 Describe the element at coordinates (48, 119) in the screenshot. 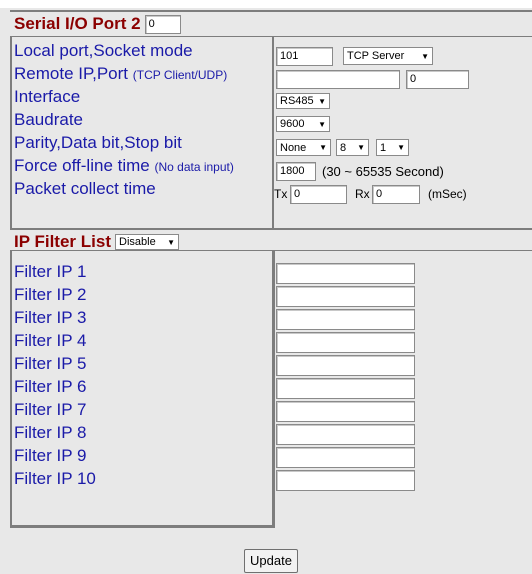

I see `baudrate-label: Baudrate` at that location.